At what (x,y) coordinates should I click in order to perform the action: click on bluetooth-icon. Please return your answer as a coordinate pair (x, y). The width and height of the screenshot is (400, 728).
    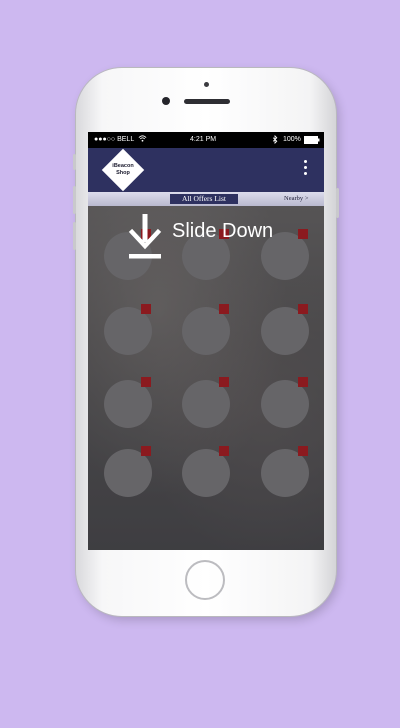
    Looking at the image, I should click on (275, 140).